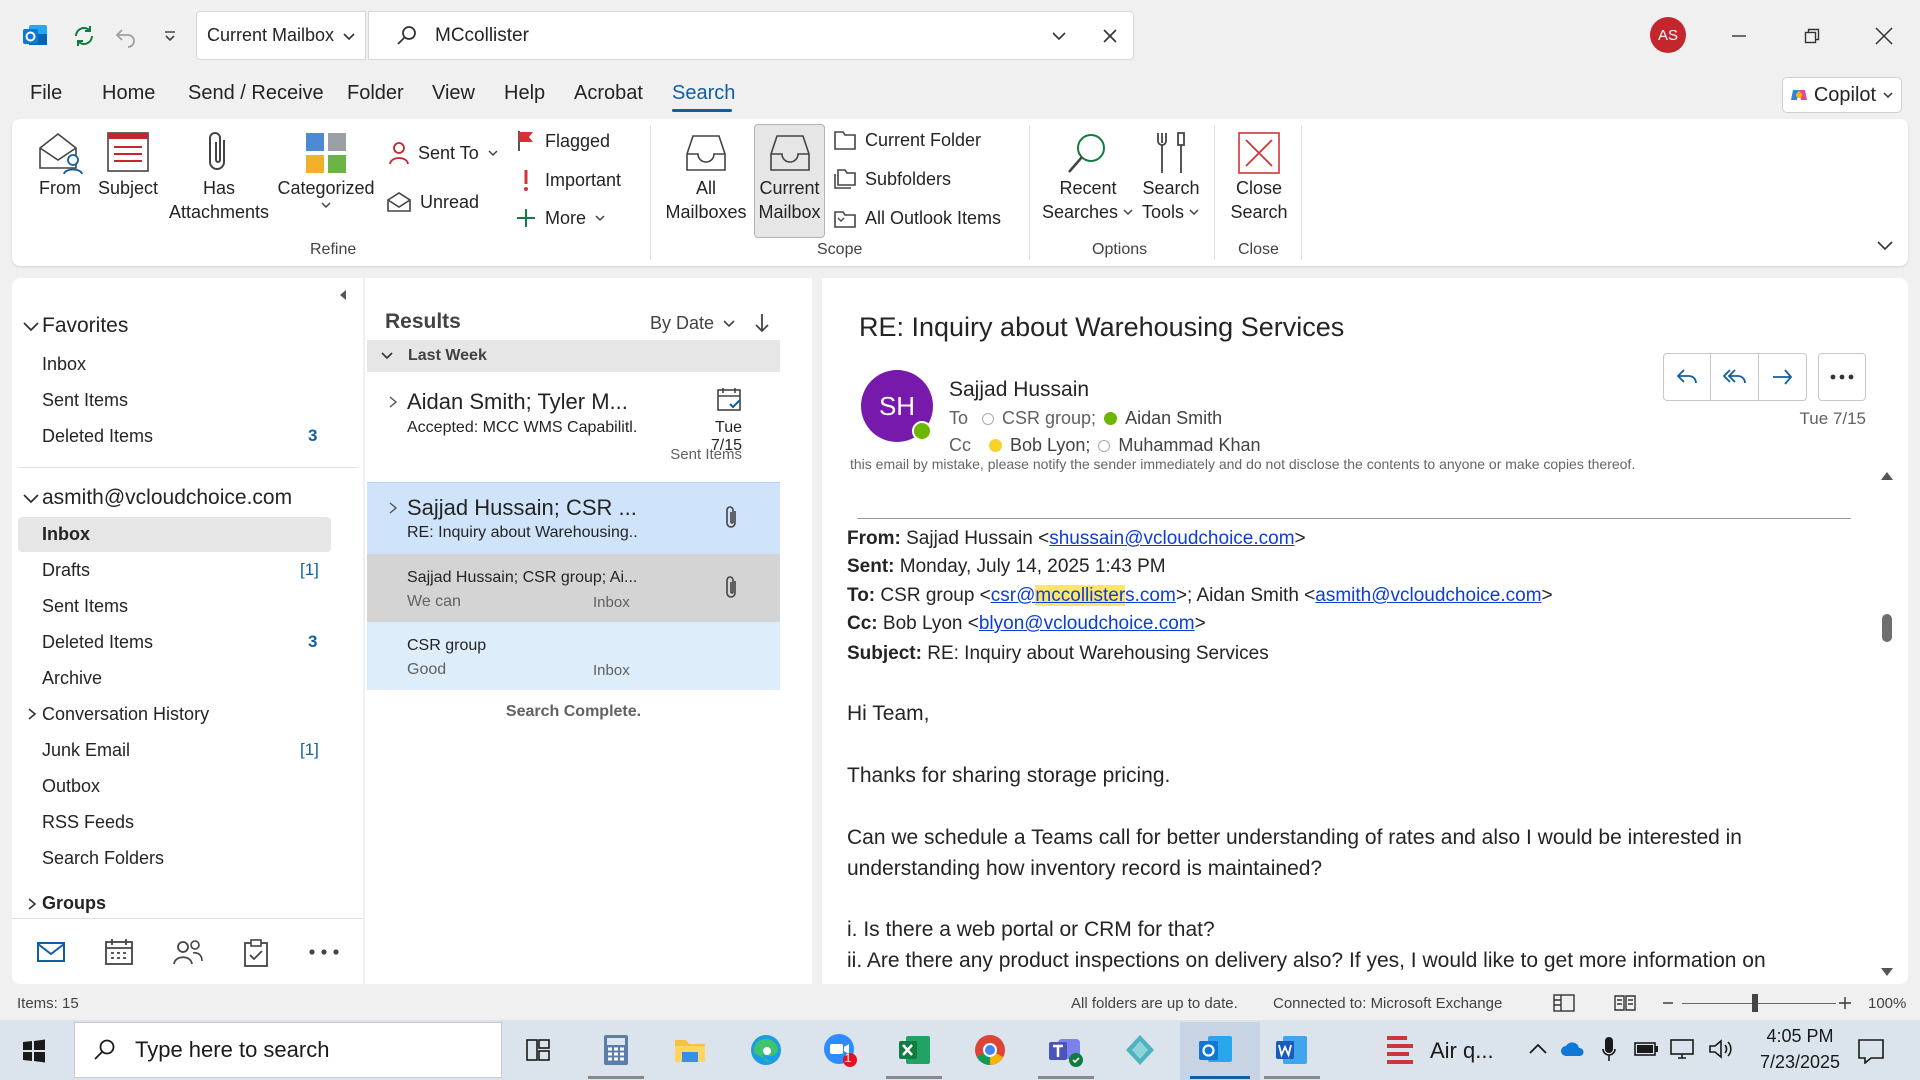  What do you see at coordinates (616, 1050) in the screenshot?
I see `calculator-app-icon` at bounding box center [616, 1050].